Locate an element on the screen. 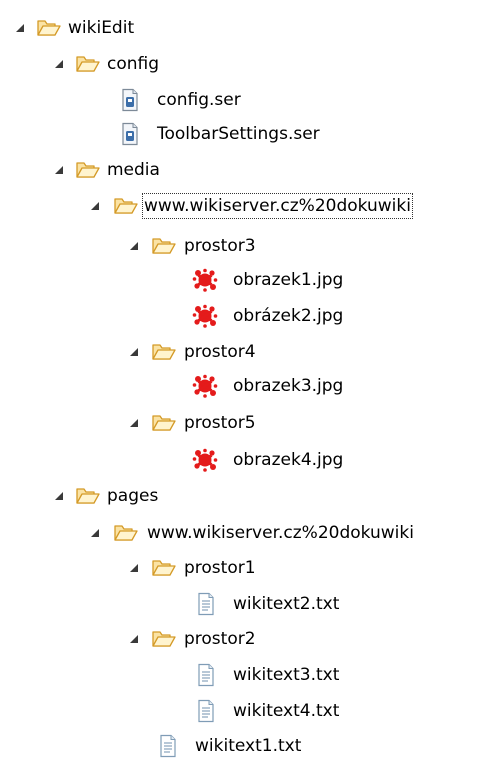  tree-node-prostor4: prostor4 is located at coordinates (150, 352).